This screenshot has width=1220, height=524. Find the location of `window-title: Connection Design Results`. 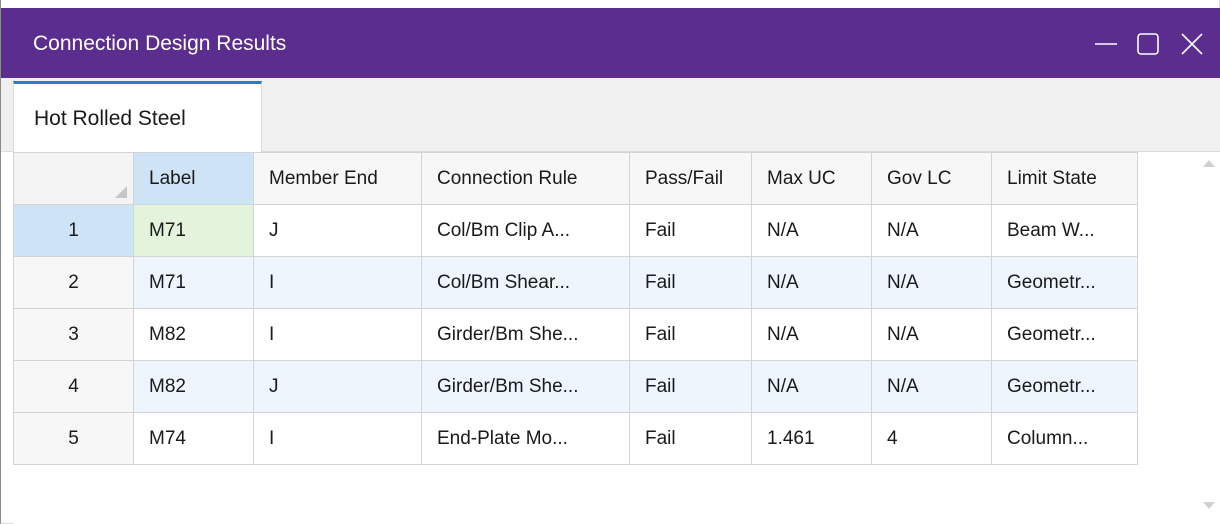

window-title: Connection Design Results is located at coordinates (160, 43).